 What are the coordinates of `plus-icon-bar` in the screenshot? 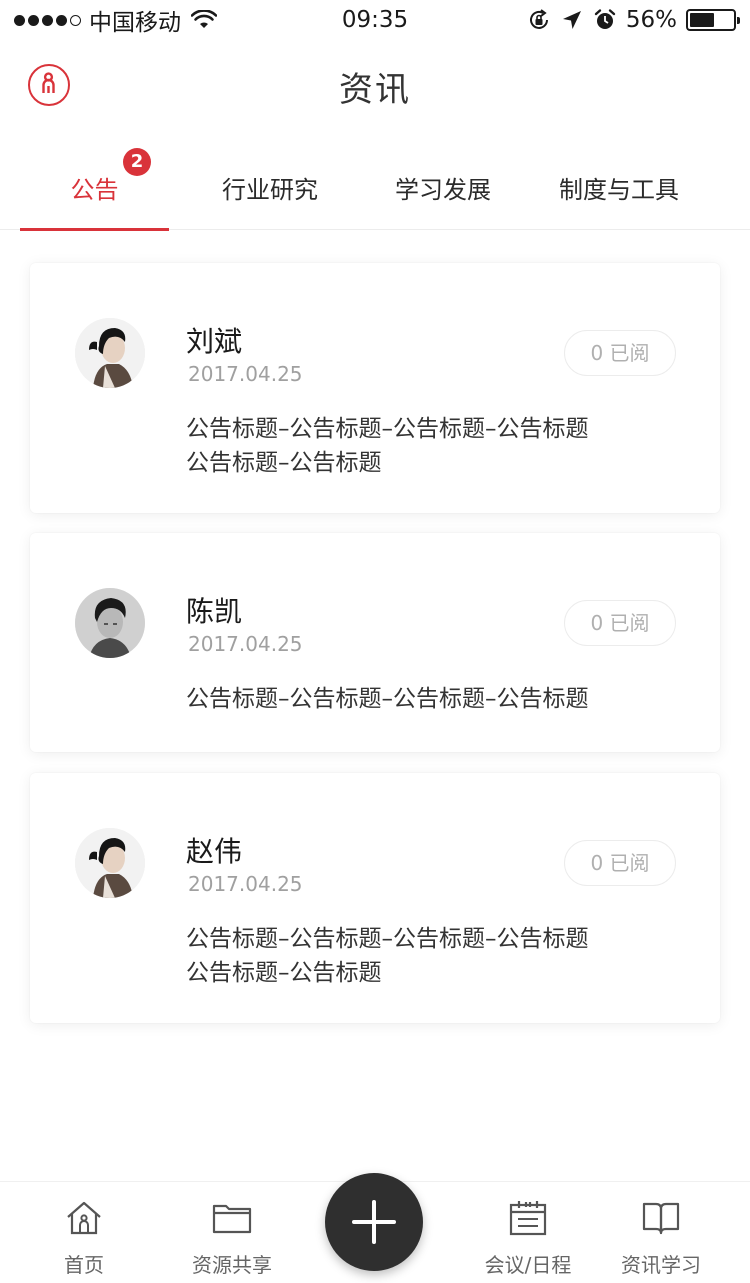 It's located at (374, 1222).